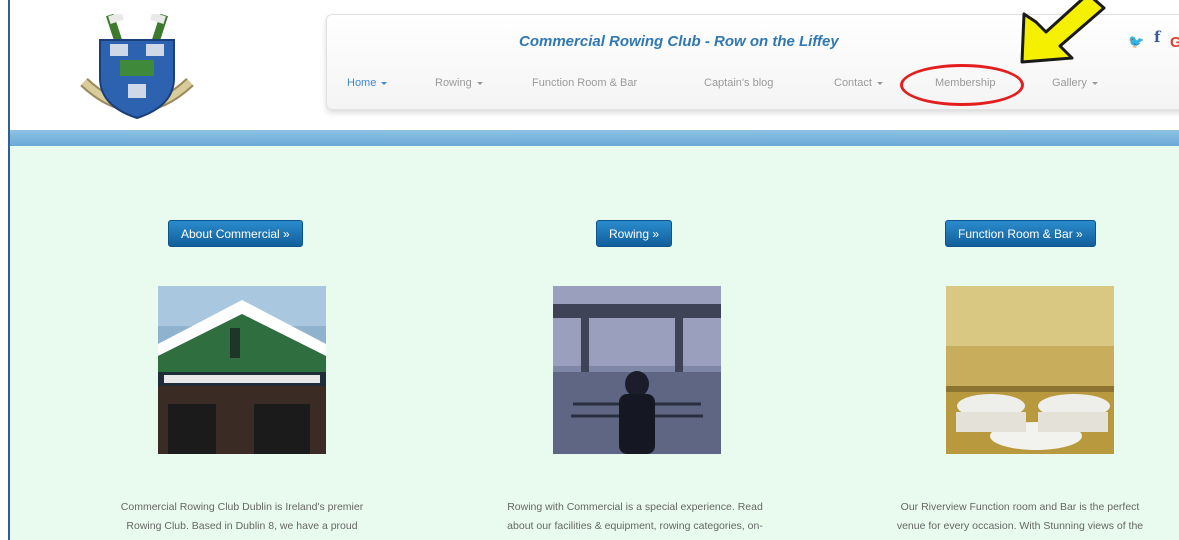 This screenshot has height=540, width=1179. Describe the element at coordinates (1063, 32) in the screenshot. I see `pointer-arrow-icon` at that location.